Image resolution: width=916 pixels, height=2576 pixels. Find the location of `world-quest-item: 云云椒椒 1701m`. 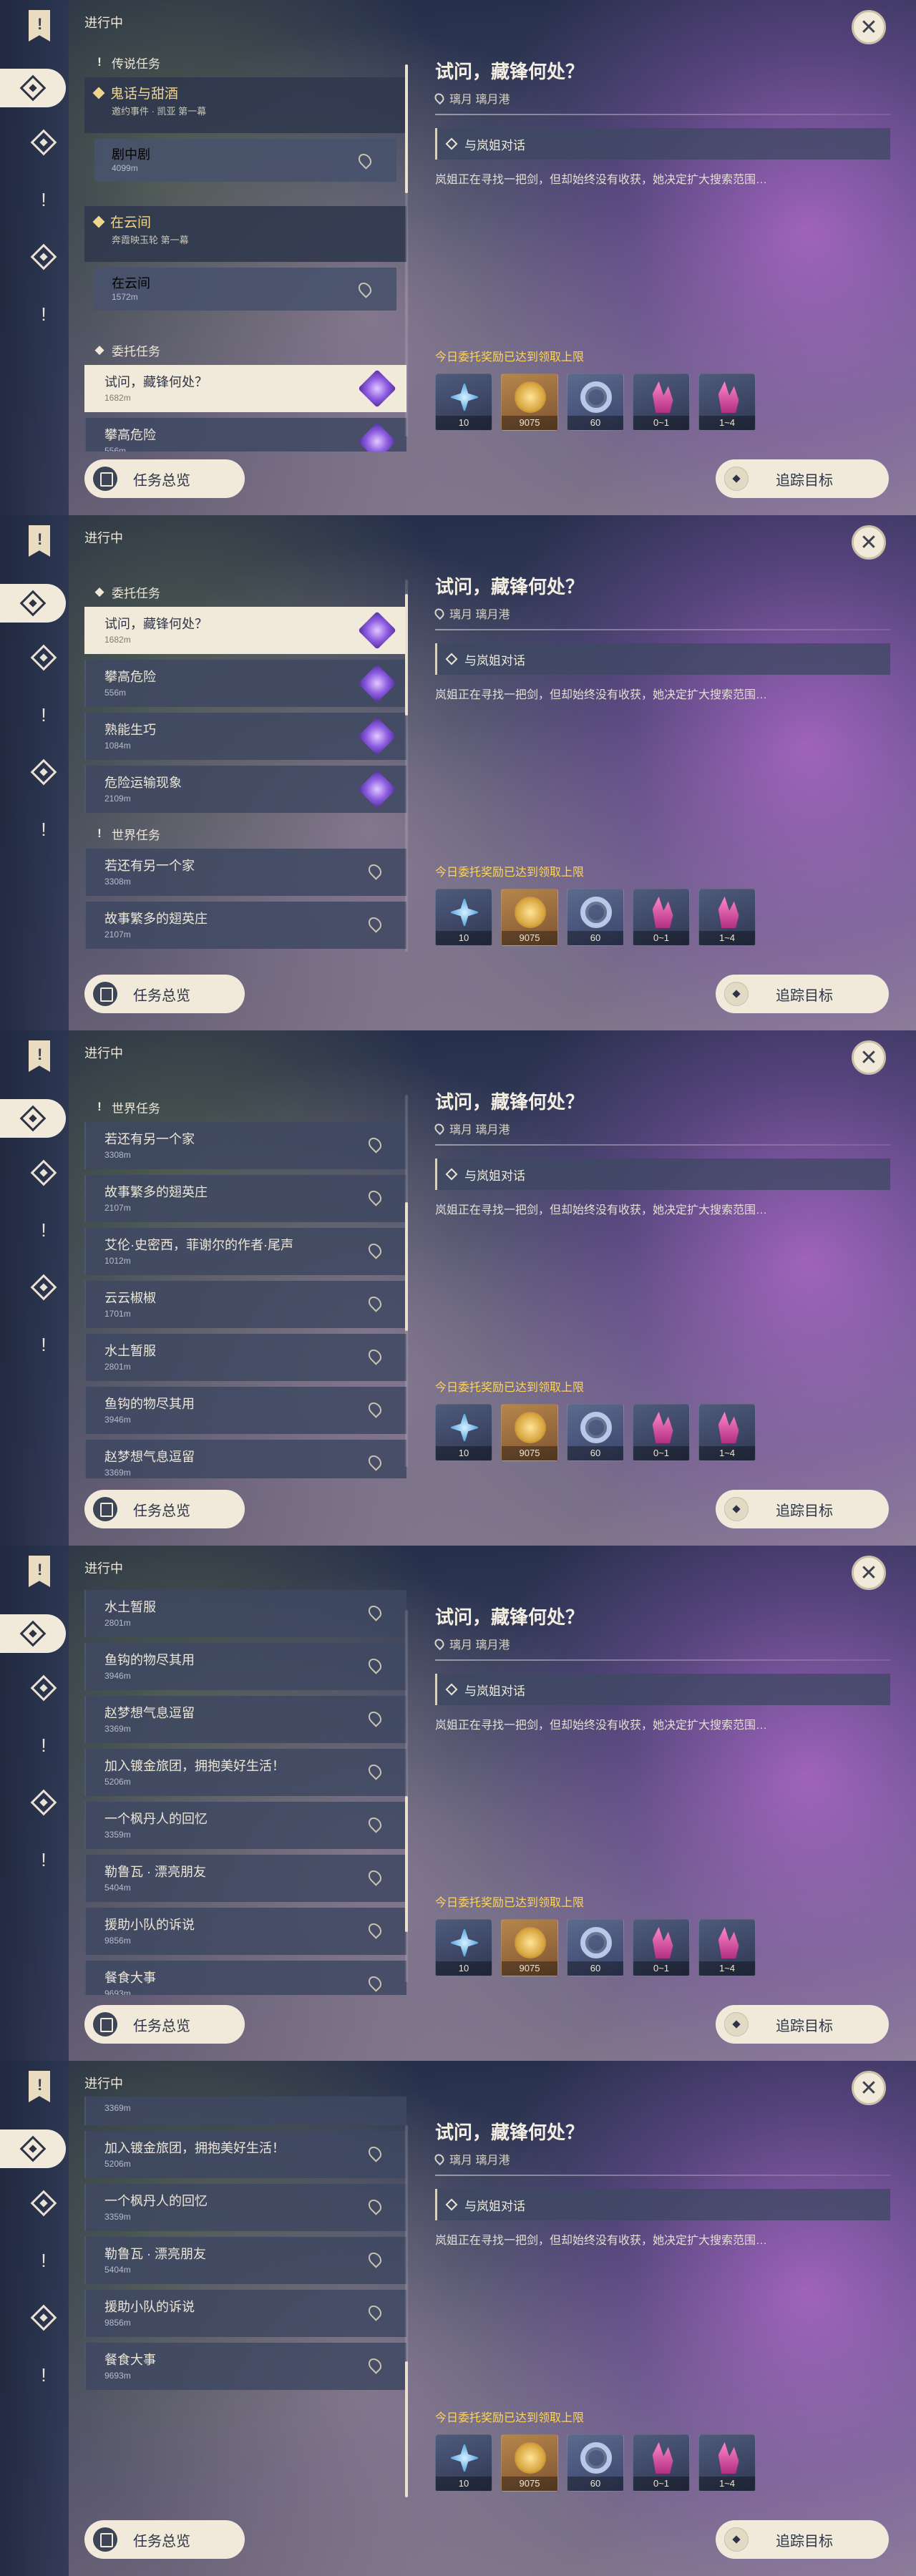

world-quest-item: 云云椒椒 1701m is located at coordinates (245, 1304).